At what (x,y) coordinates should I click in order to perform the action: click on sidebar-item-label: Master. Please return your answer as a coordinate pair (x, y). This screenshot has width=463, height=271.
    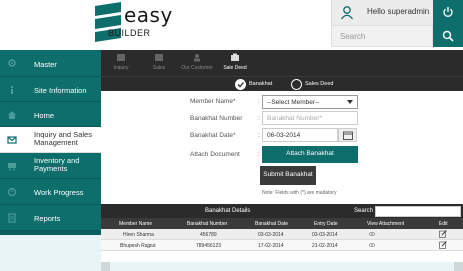
    Looking at the image, I should click on (45, 64).